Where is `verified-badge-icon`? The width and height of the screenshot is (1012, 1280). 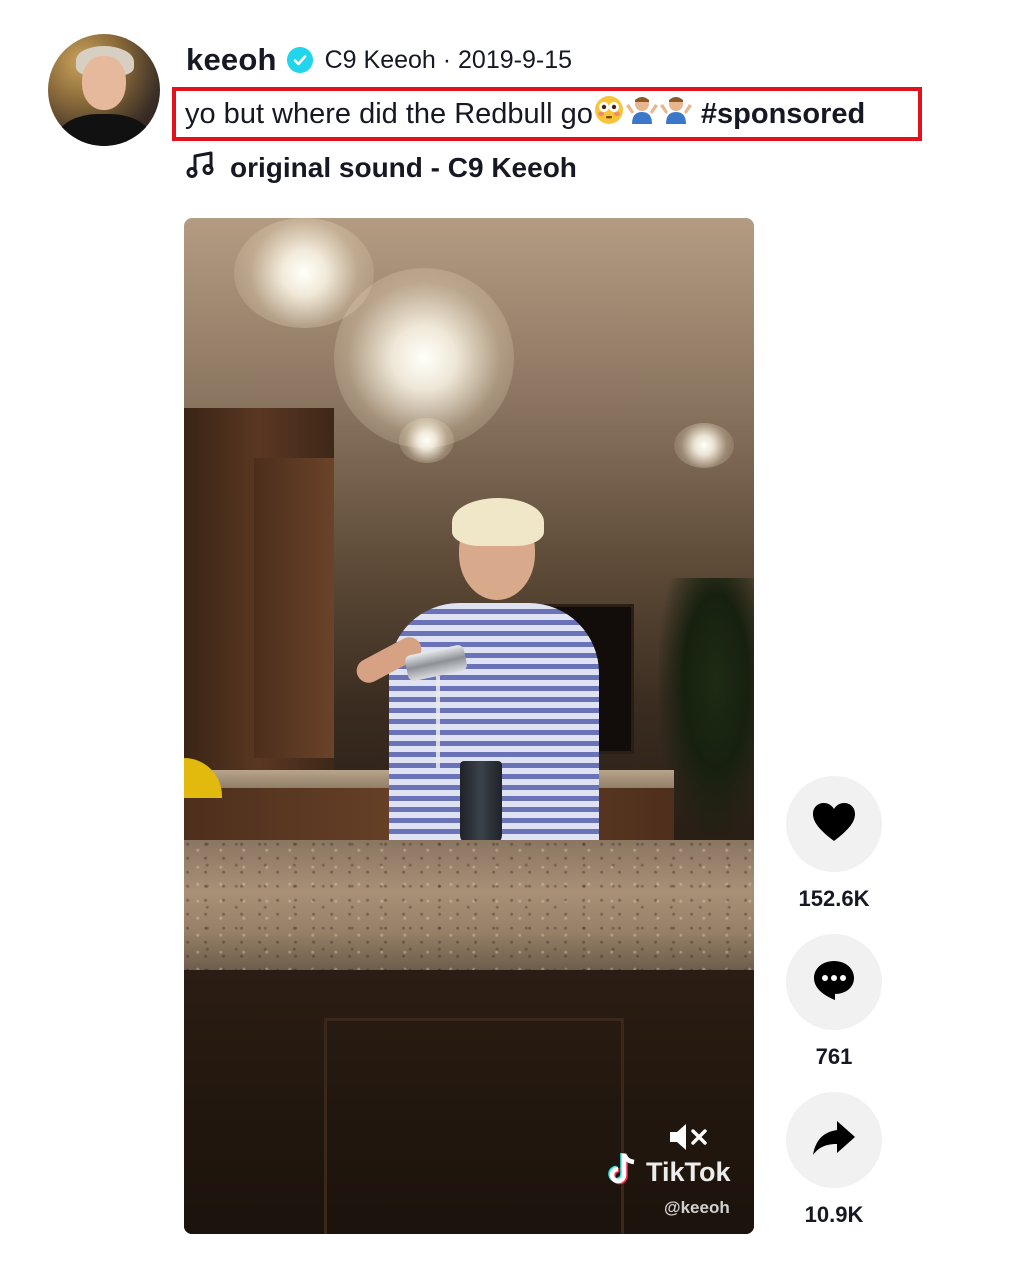 verified-badge-icon is located at coordinates (299, 60).